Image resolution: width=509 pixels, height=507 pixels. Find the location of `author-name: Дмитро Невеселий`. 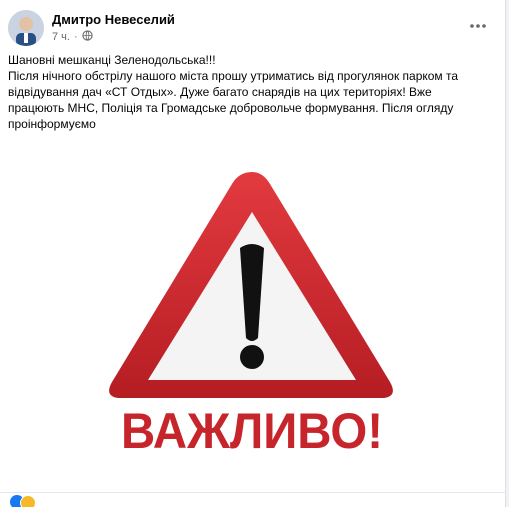

author-name: Дмитро Невеселий is located at coordinates (113, 19).